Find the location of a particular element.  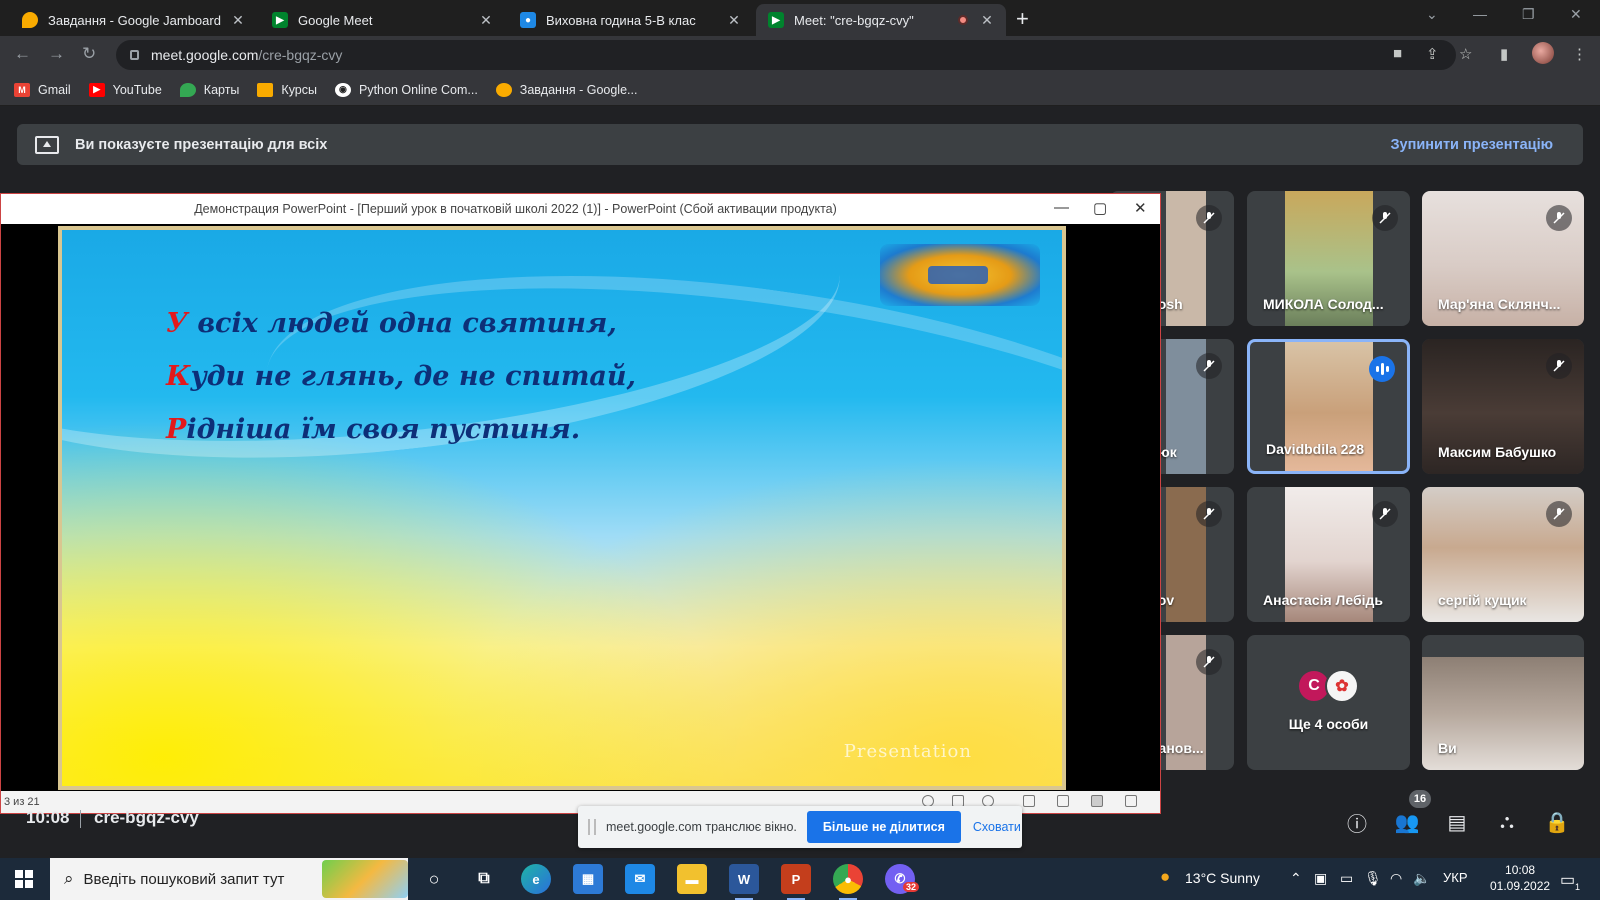

participant-tile: сергій кущик is located at coordinates (1503, 554).